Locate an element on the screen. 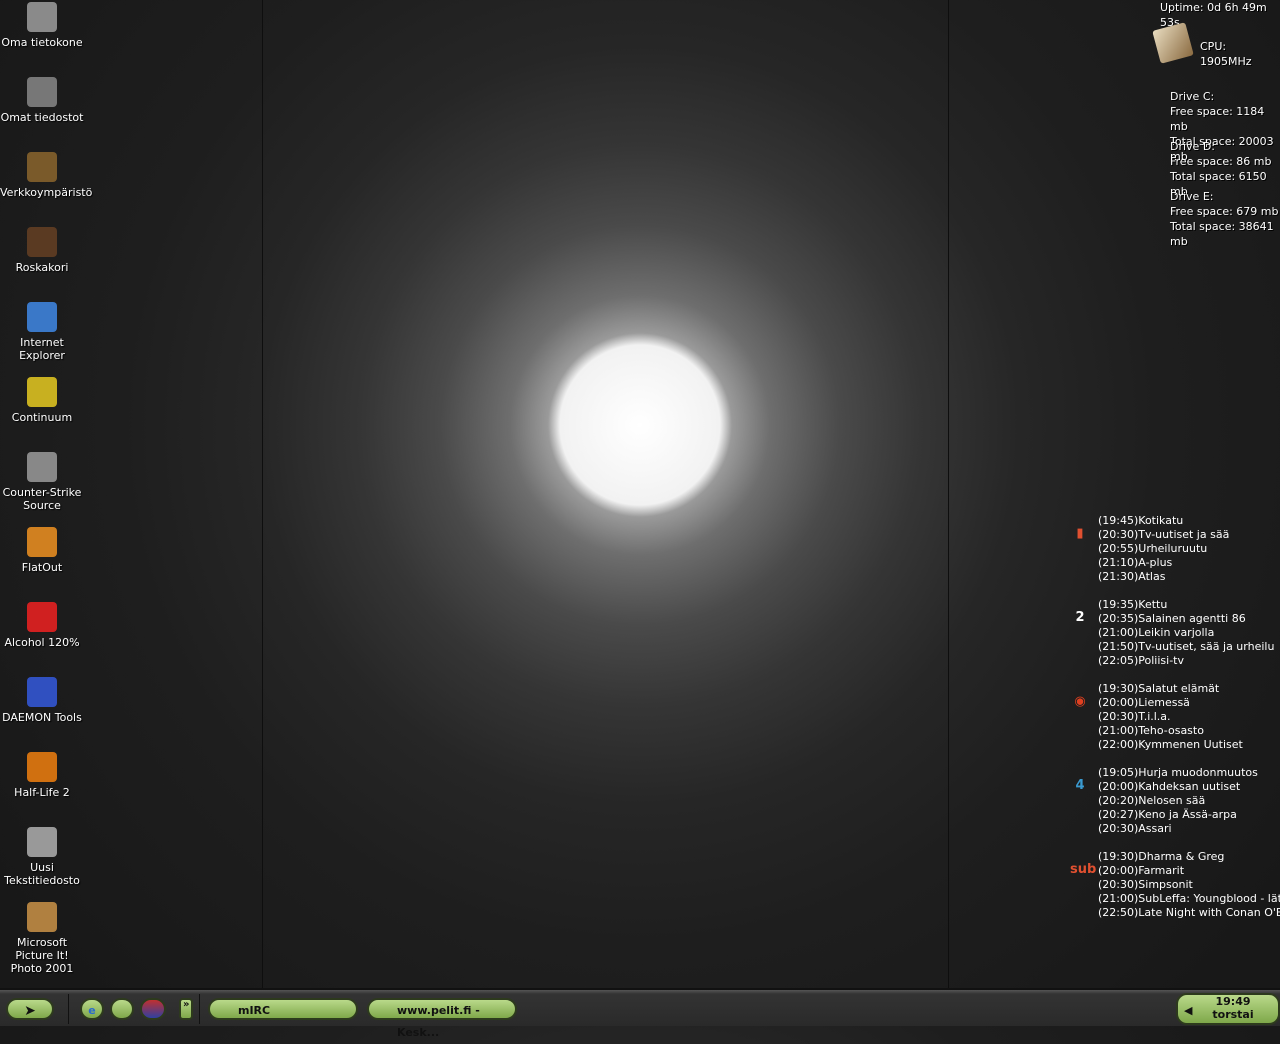 This screenshot has width=1280, height=1044. desktop-icon-omat-tiedostot: Omat tiedostot is located at coordinates (42, 100).